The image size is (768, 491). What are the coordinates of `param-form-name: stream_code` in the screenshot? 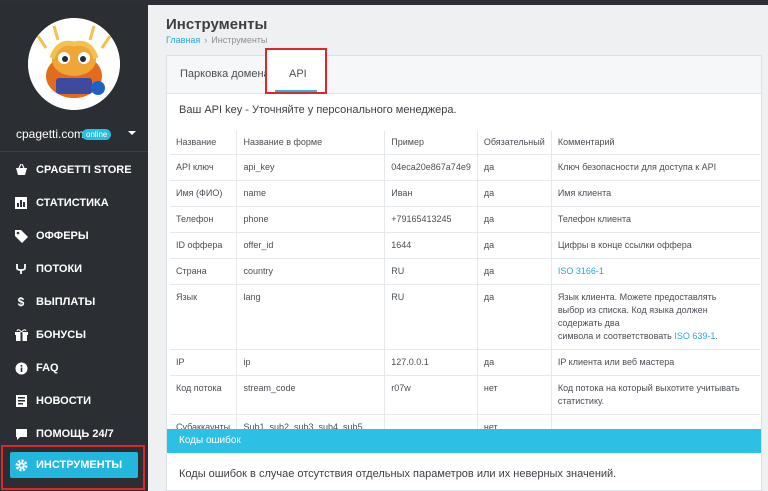 It's located at (311, 395).